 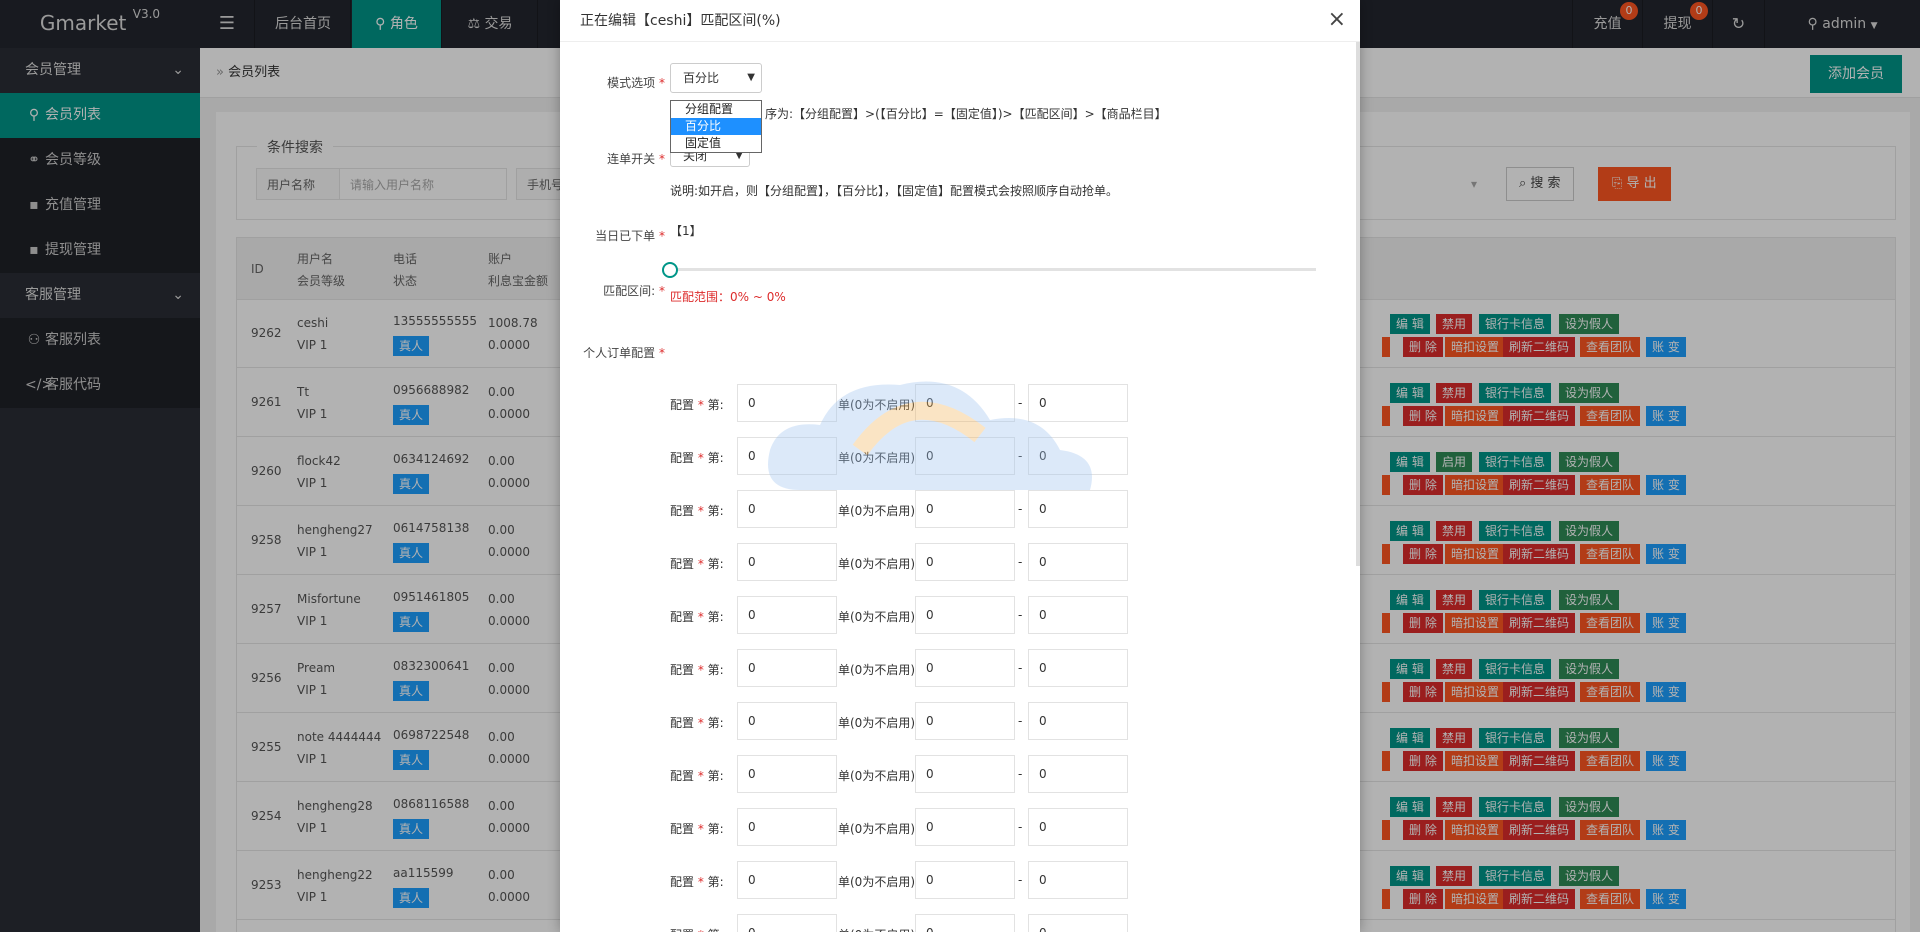 What do you see at coordinates (894, 191) in the screenshot?
I see `chain-description: 说明:如开启，则【分组配置】，【百分比】，【固定值】配置模式会按照顺序自动抢单。` at bounding box center [894, 191].